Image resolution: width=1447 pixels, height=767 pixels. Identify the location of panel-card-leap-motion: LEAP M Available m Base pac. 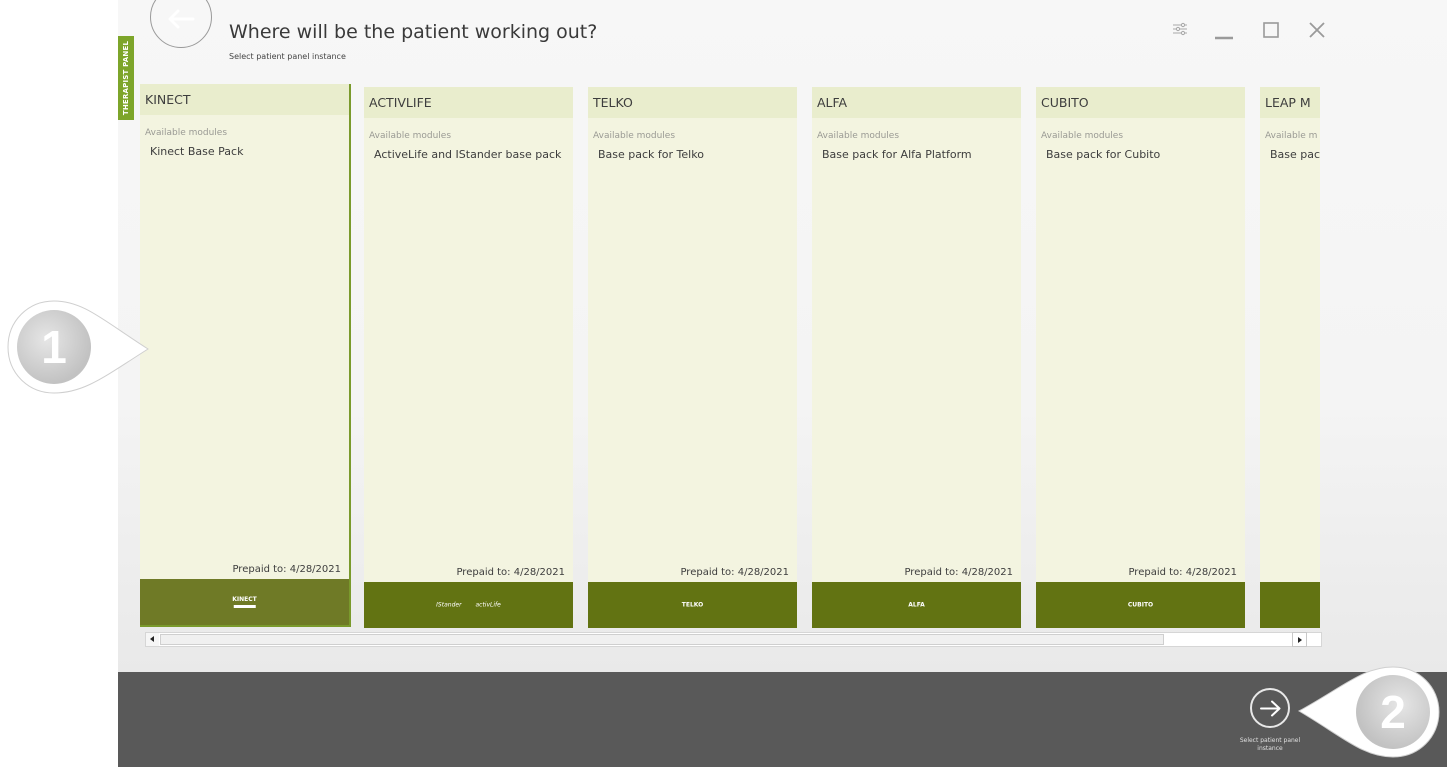
(1290, 357).